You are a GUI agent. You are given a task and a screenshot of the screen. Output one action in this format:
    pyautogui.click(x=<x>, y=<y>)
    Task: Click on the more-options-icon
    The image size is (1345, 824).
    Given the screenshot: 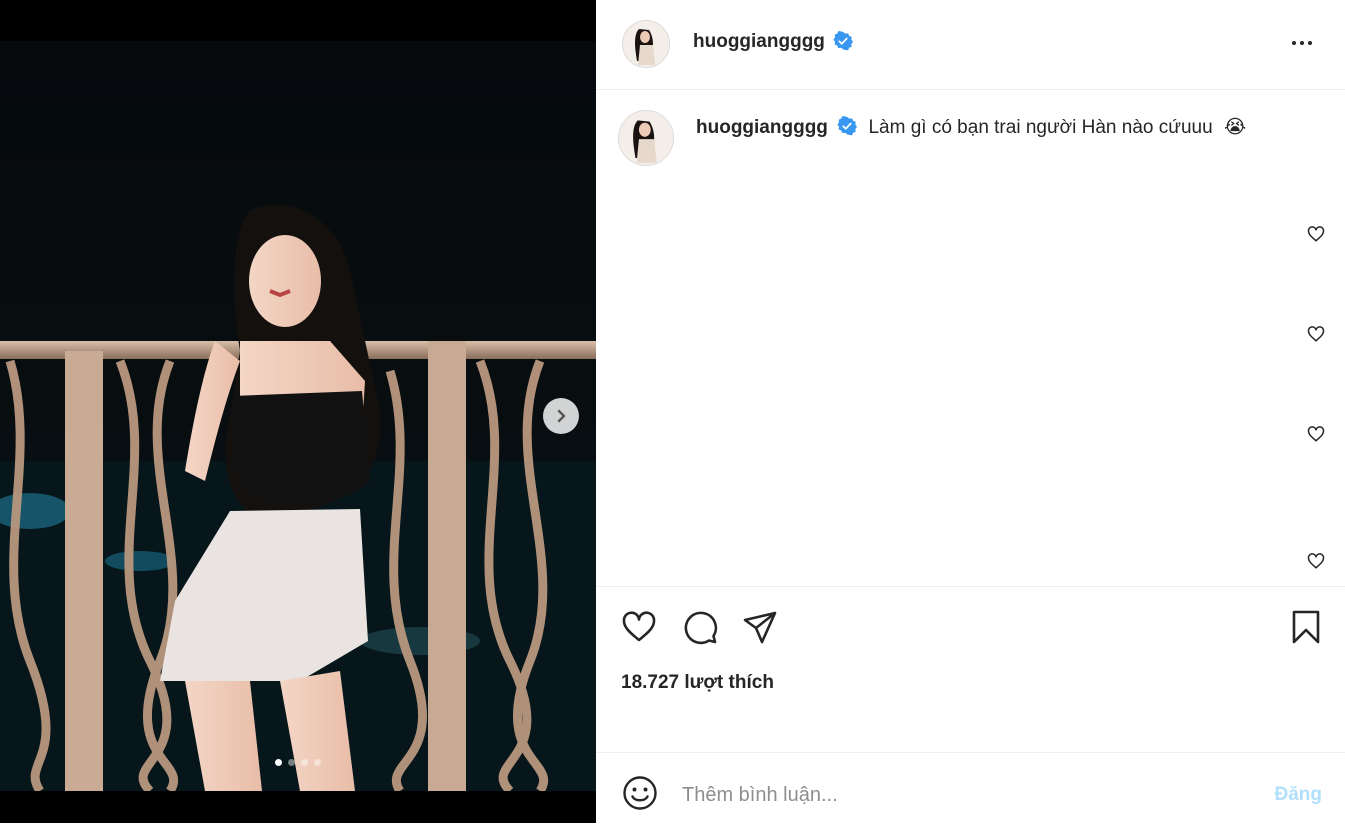 What is the action you would take?
    pyautogui.click(x=1294, y=43)
    